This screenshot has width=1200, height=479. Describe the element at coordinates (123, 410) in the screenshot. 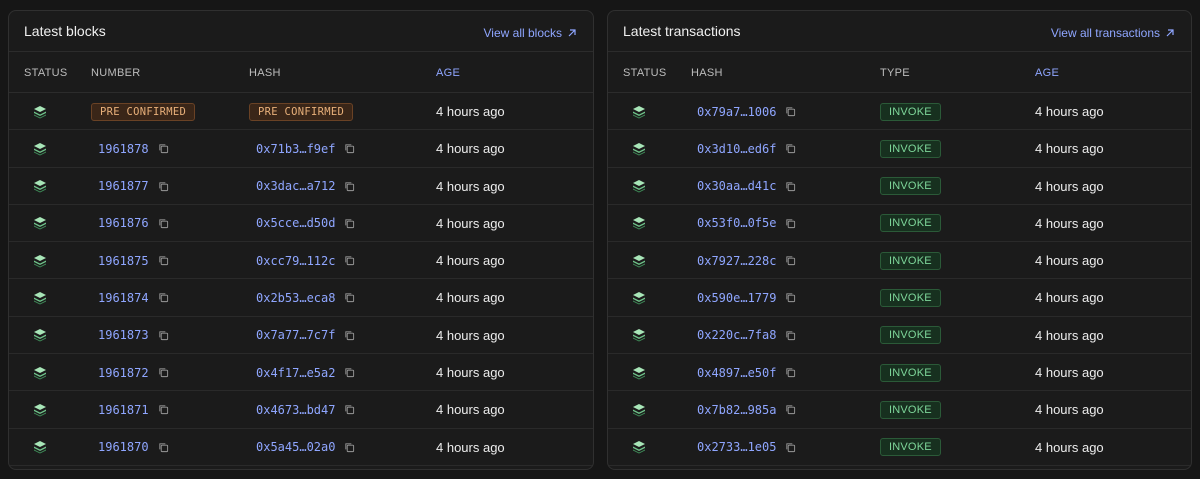

I see `block-number-link: 1961871` at that location.